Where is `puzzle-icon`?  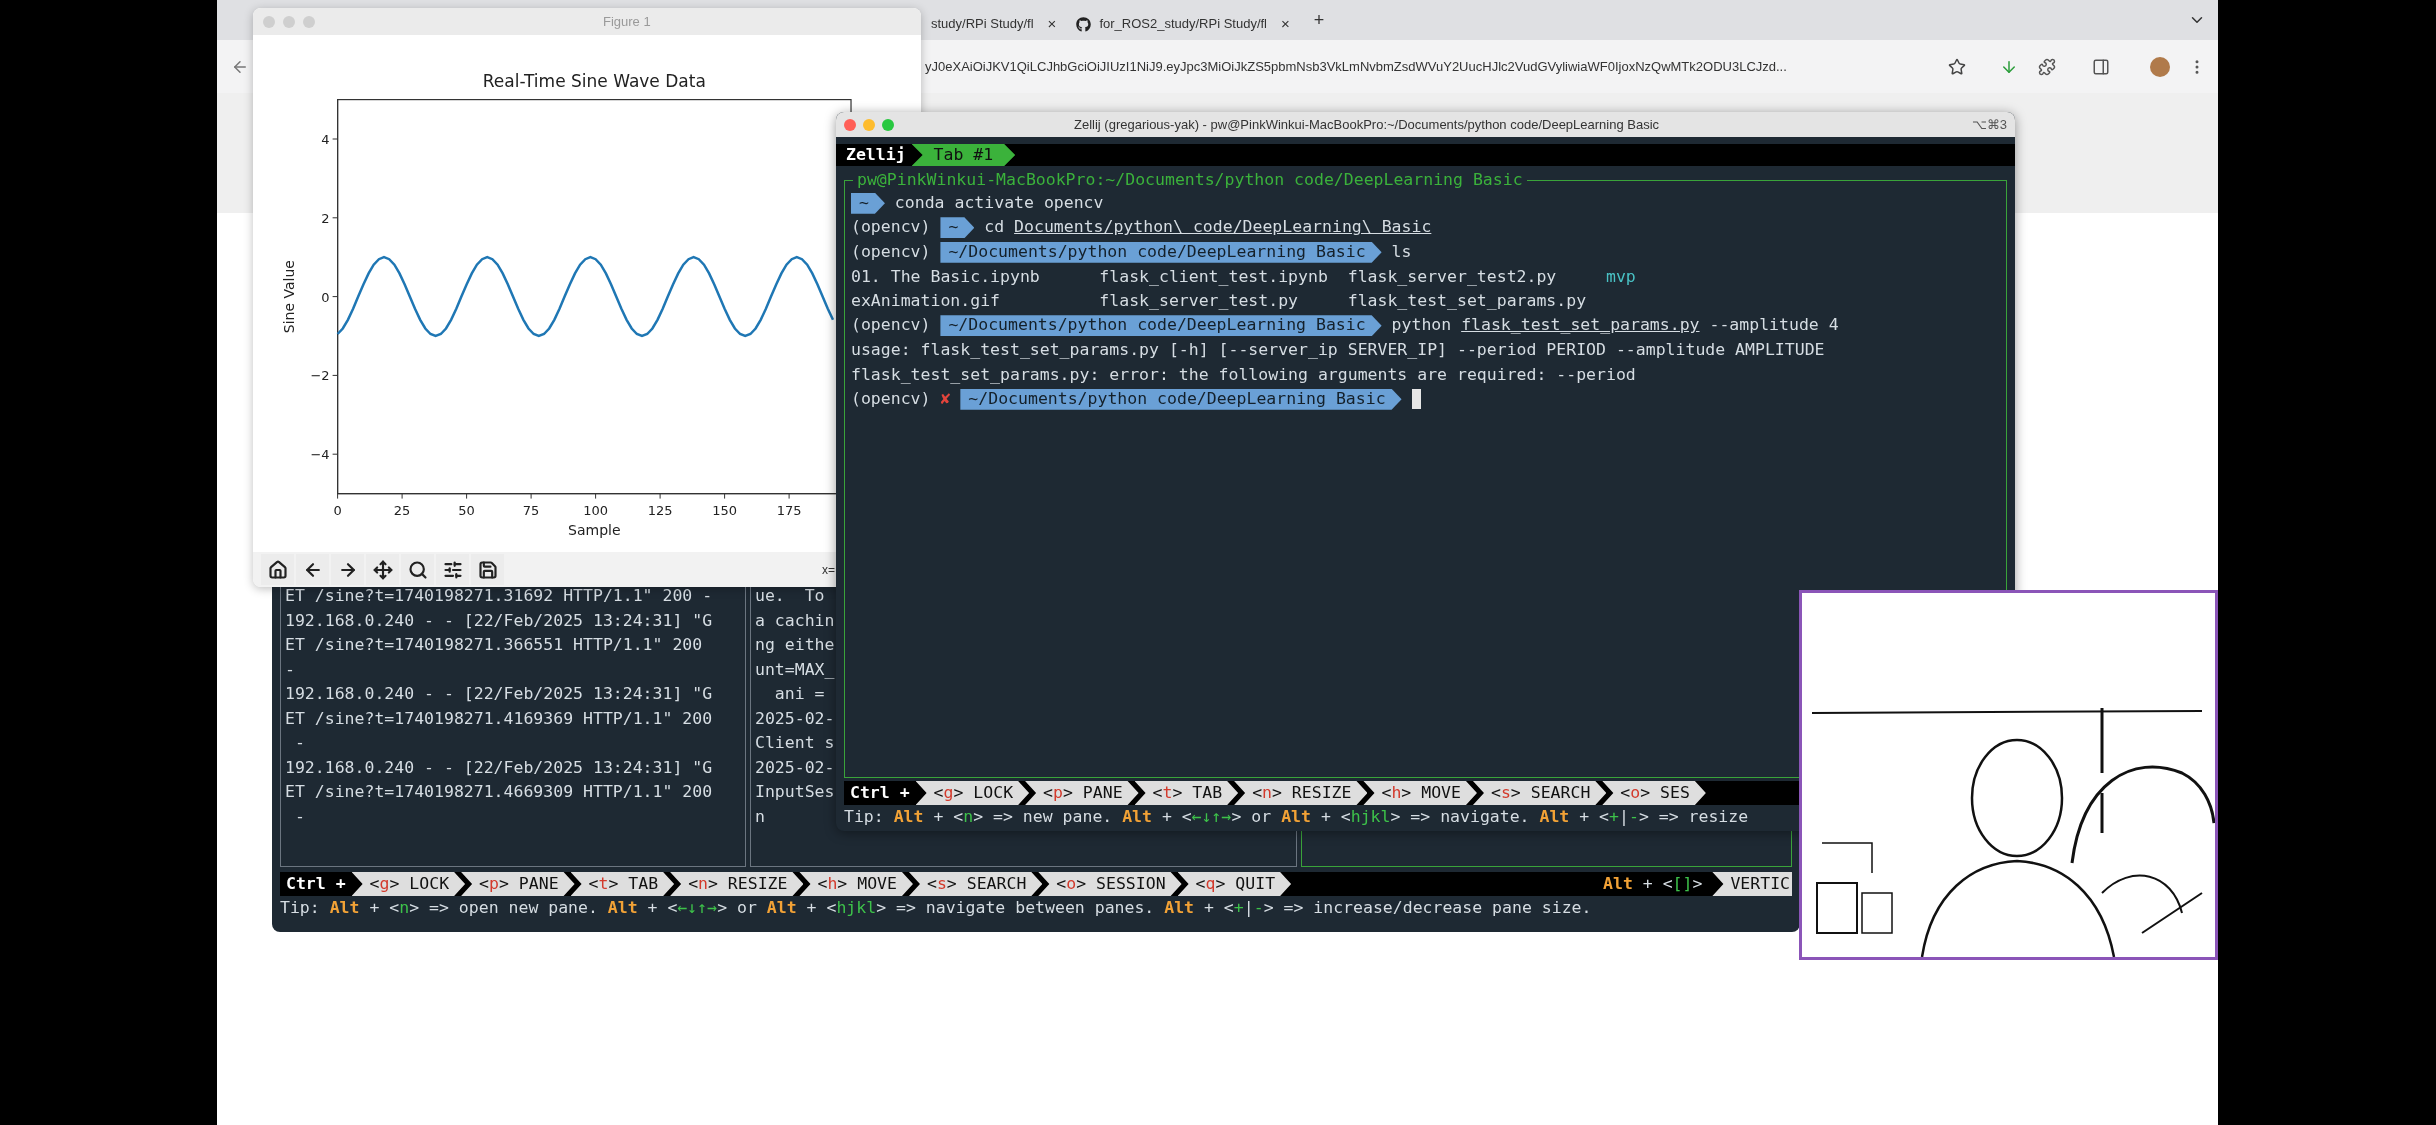
puzzle-icon is located at coordinates (2047, 66).